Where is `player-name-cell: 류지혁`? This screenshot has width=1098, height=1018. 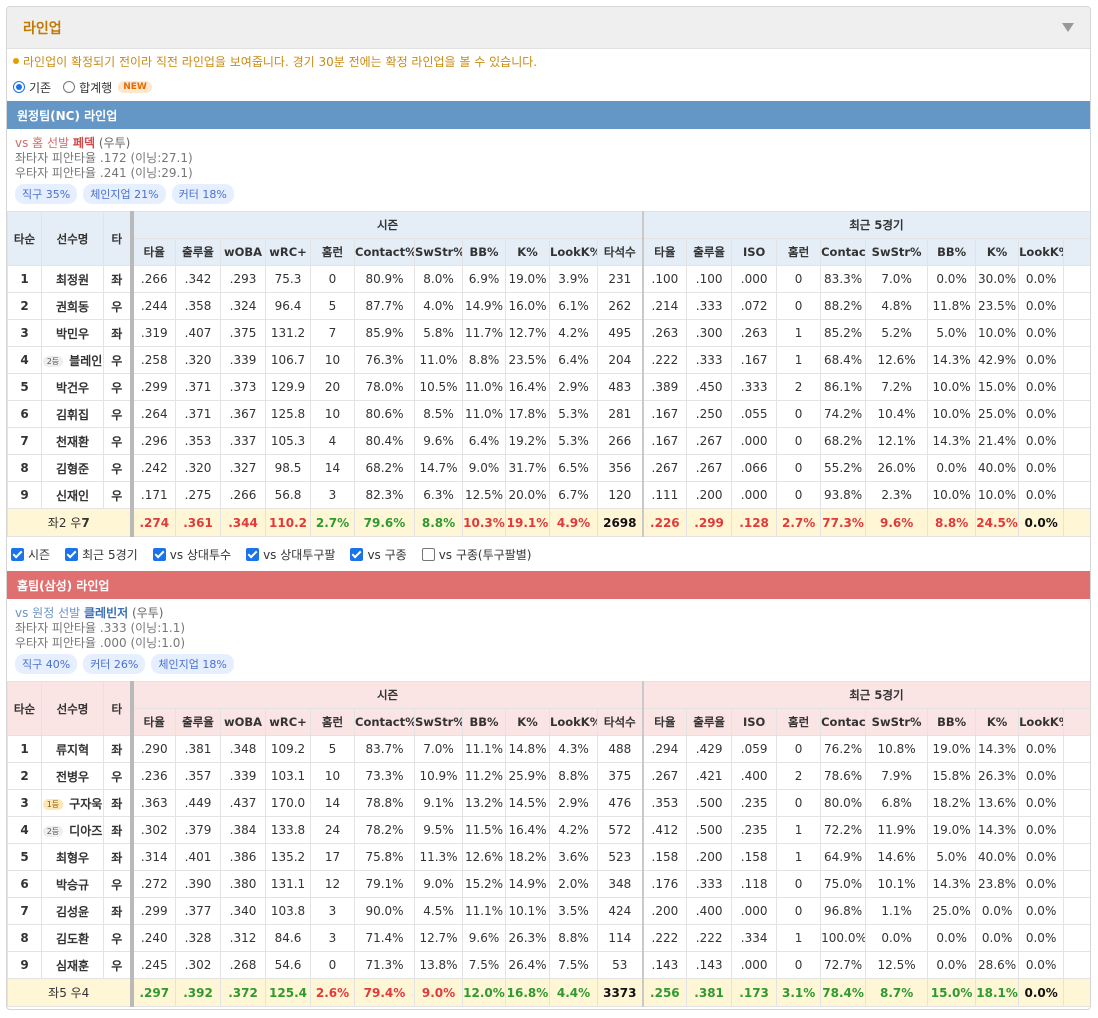 player-name-cell: 류지혁 is located at coordinates (72, 749).